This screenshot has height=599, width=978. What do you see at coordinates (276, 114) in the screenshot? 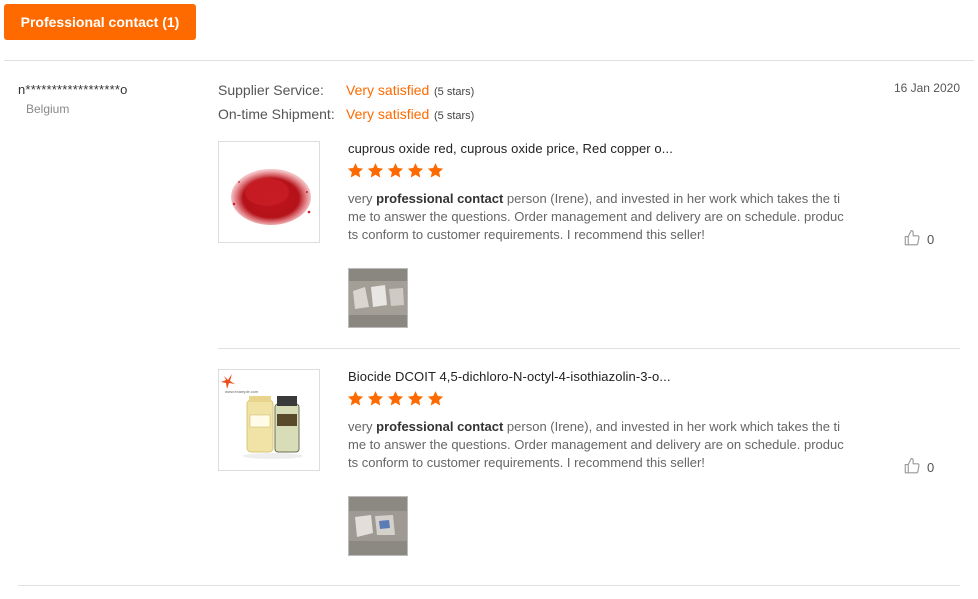
I see `rating-label: On-time Shipment:` at bounding box center [276, 114].